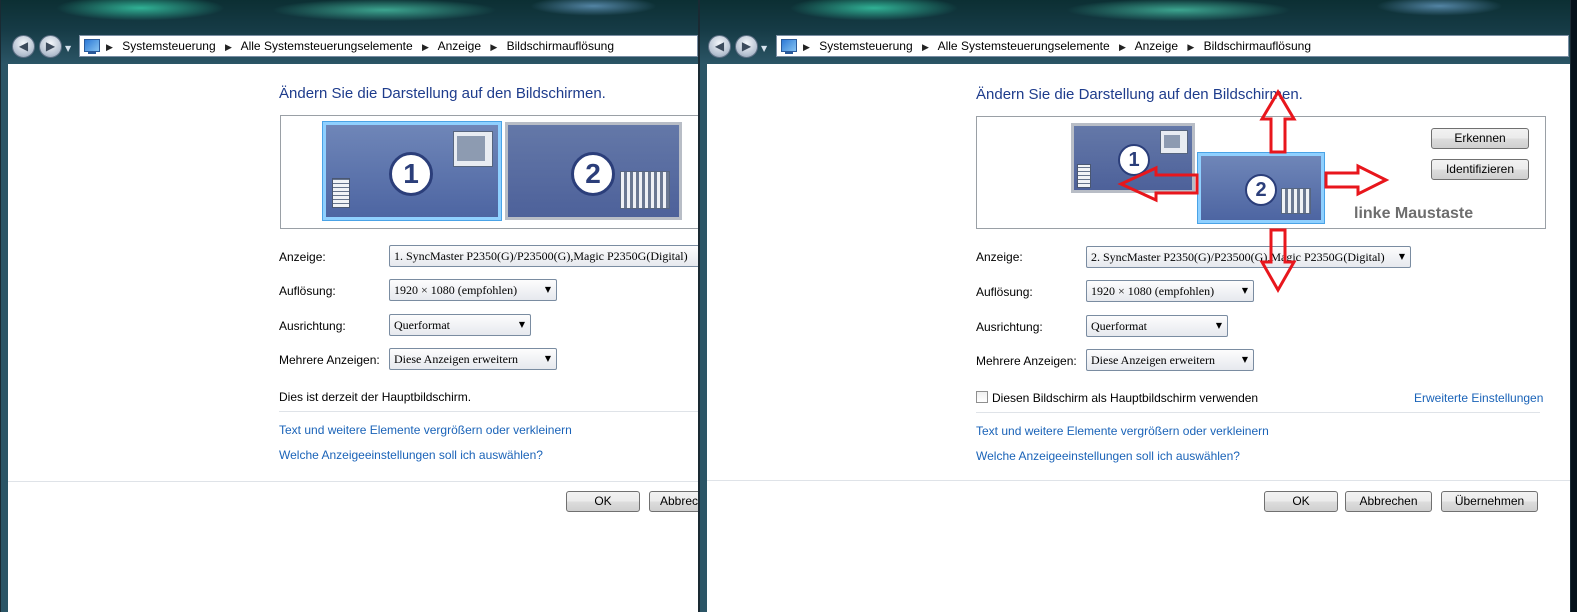 The width and height of the screenshot is (1577, 612). I want to click on monitor-number-badge: 1, so click(411, 174).